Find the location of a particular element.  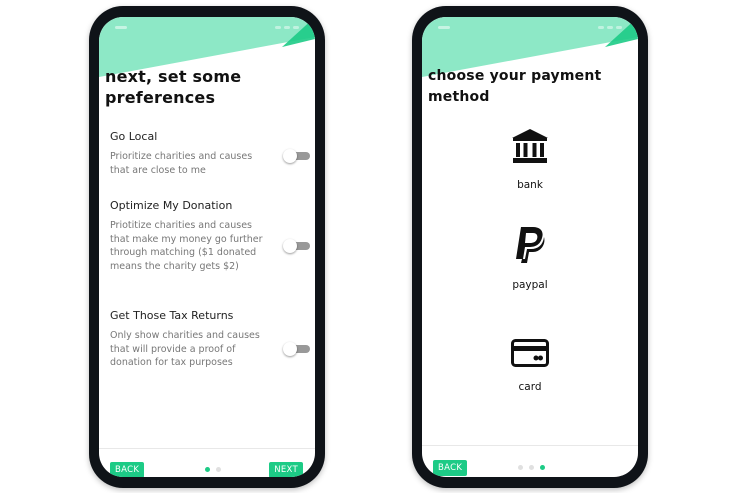

preference-label: Optimize My Donation is located at coordinates (171, 205).